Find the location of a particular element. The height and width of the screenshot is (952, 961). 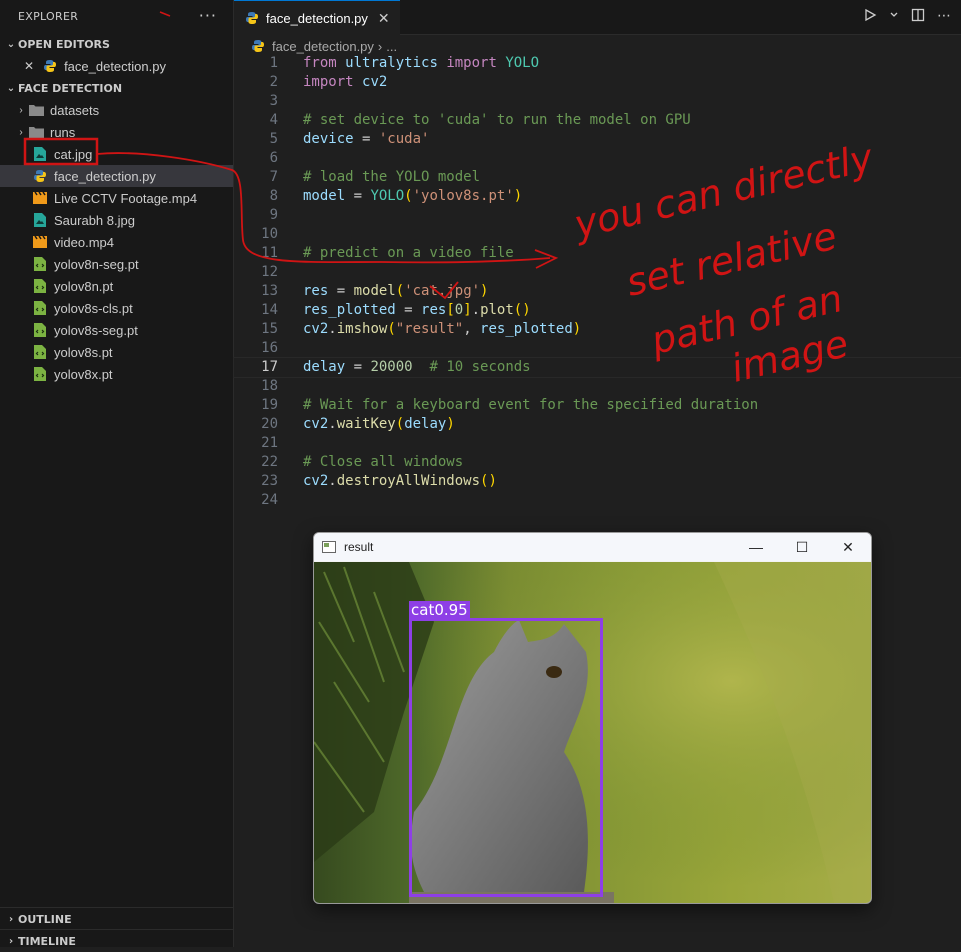

open-editor-item: ✕ face_detection.py is located at coordinates (116, 66).